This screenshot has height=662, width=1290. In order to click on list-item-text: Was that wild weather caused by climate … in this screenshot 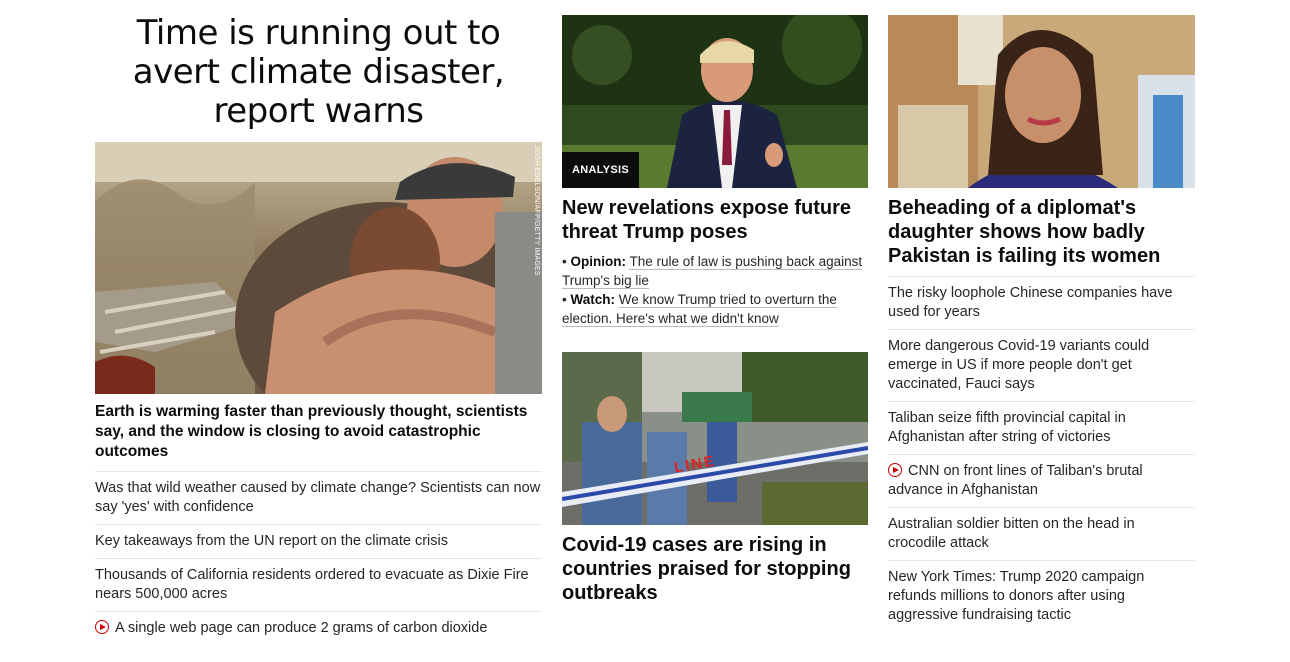, I will do `click(318, 497)`.